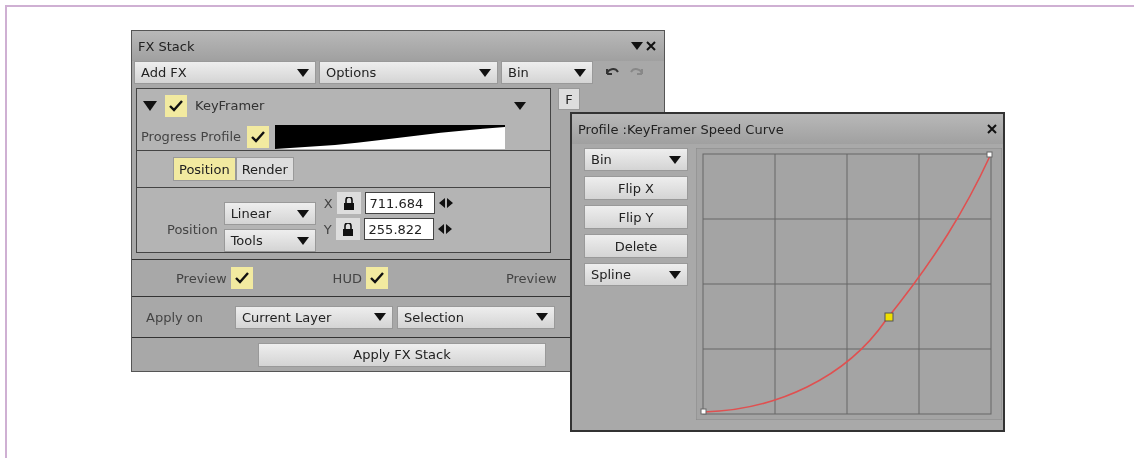 This screenshot has width=1134, height=458. Describe the element at coordinates (889, 317) in the screenshot. I see `control-point` at that location.